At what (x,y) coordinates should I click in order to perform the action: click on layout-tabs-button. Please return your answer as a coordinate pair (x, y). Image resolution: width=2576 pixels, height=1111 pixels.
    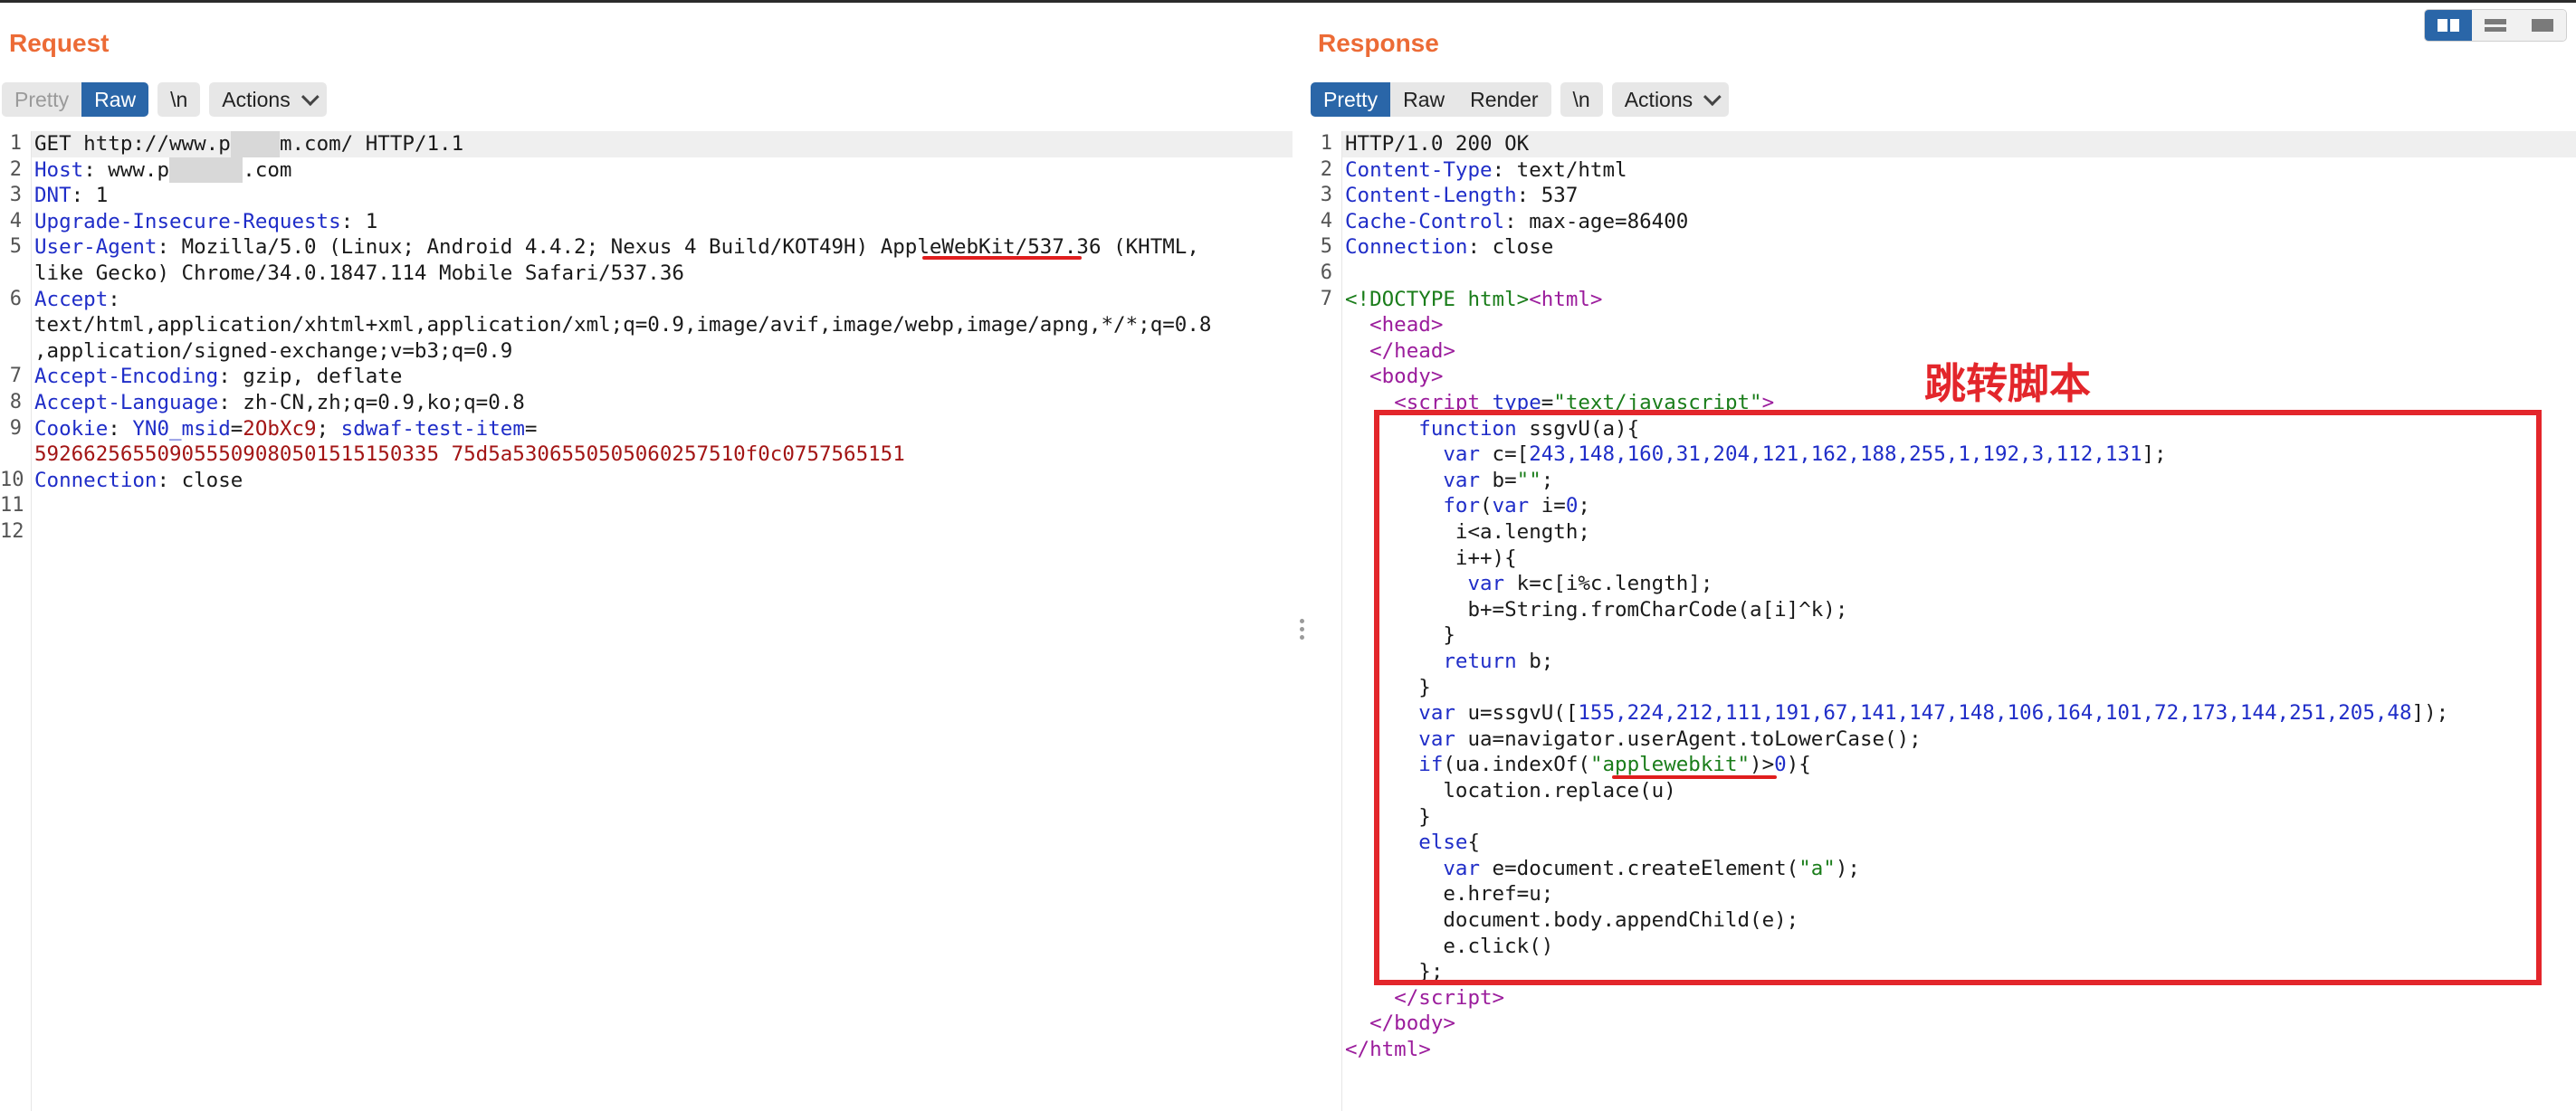
    Looking at the image, I should click on (2543, 25).